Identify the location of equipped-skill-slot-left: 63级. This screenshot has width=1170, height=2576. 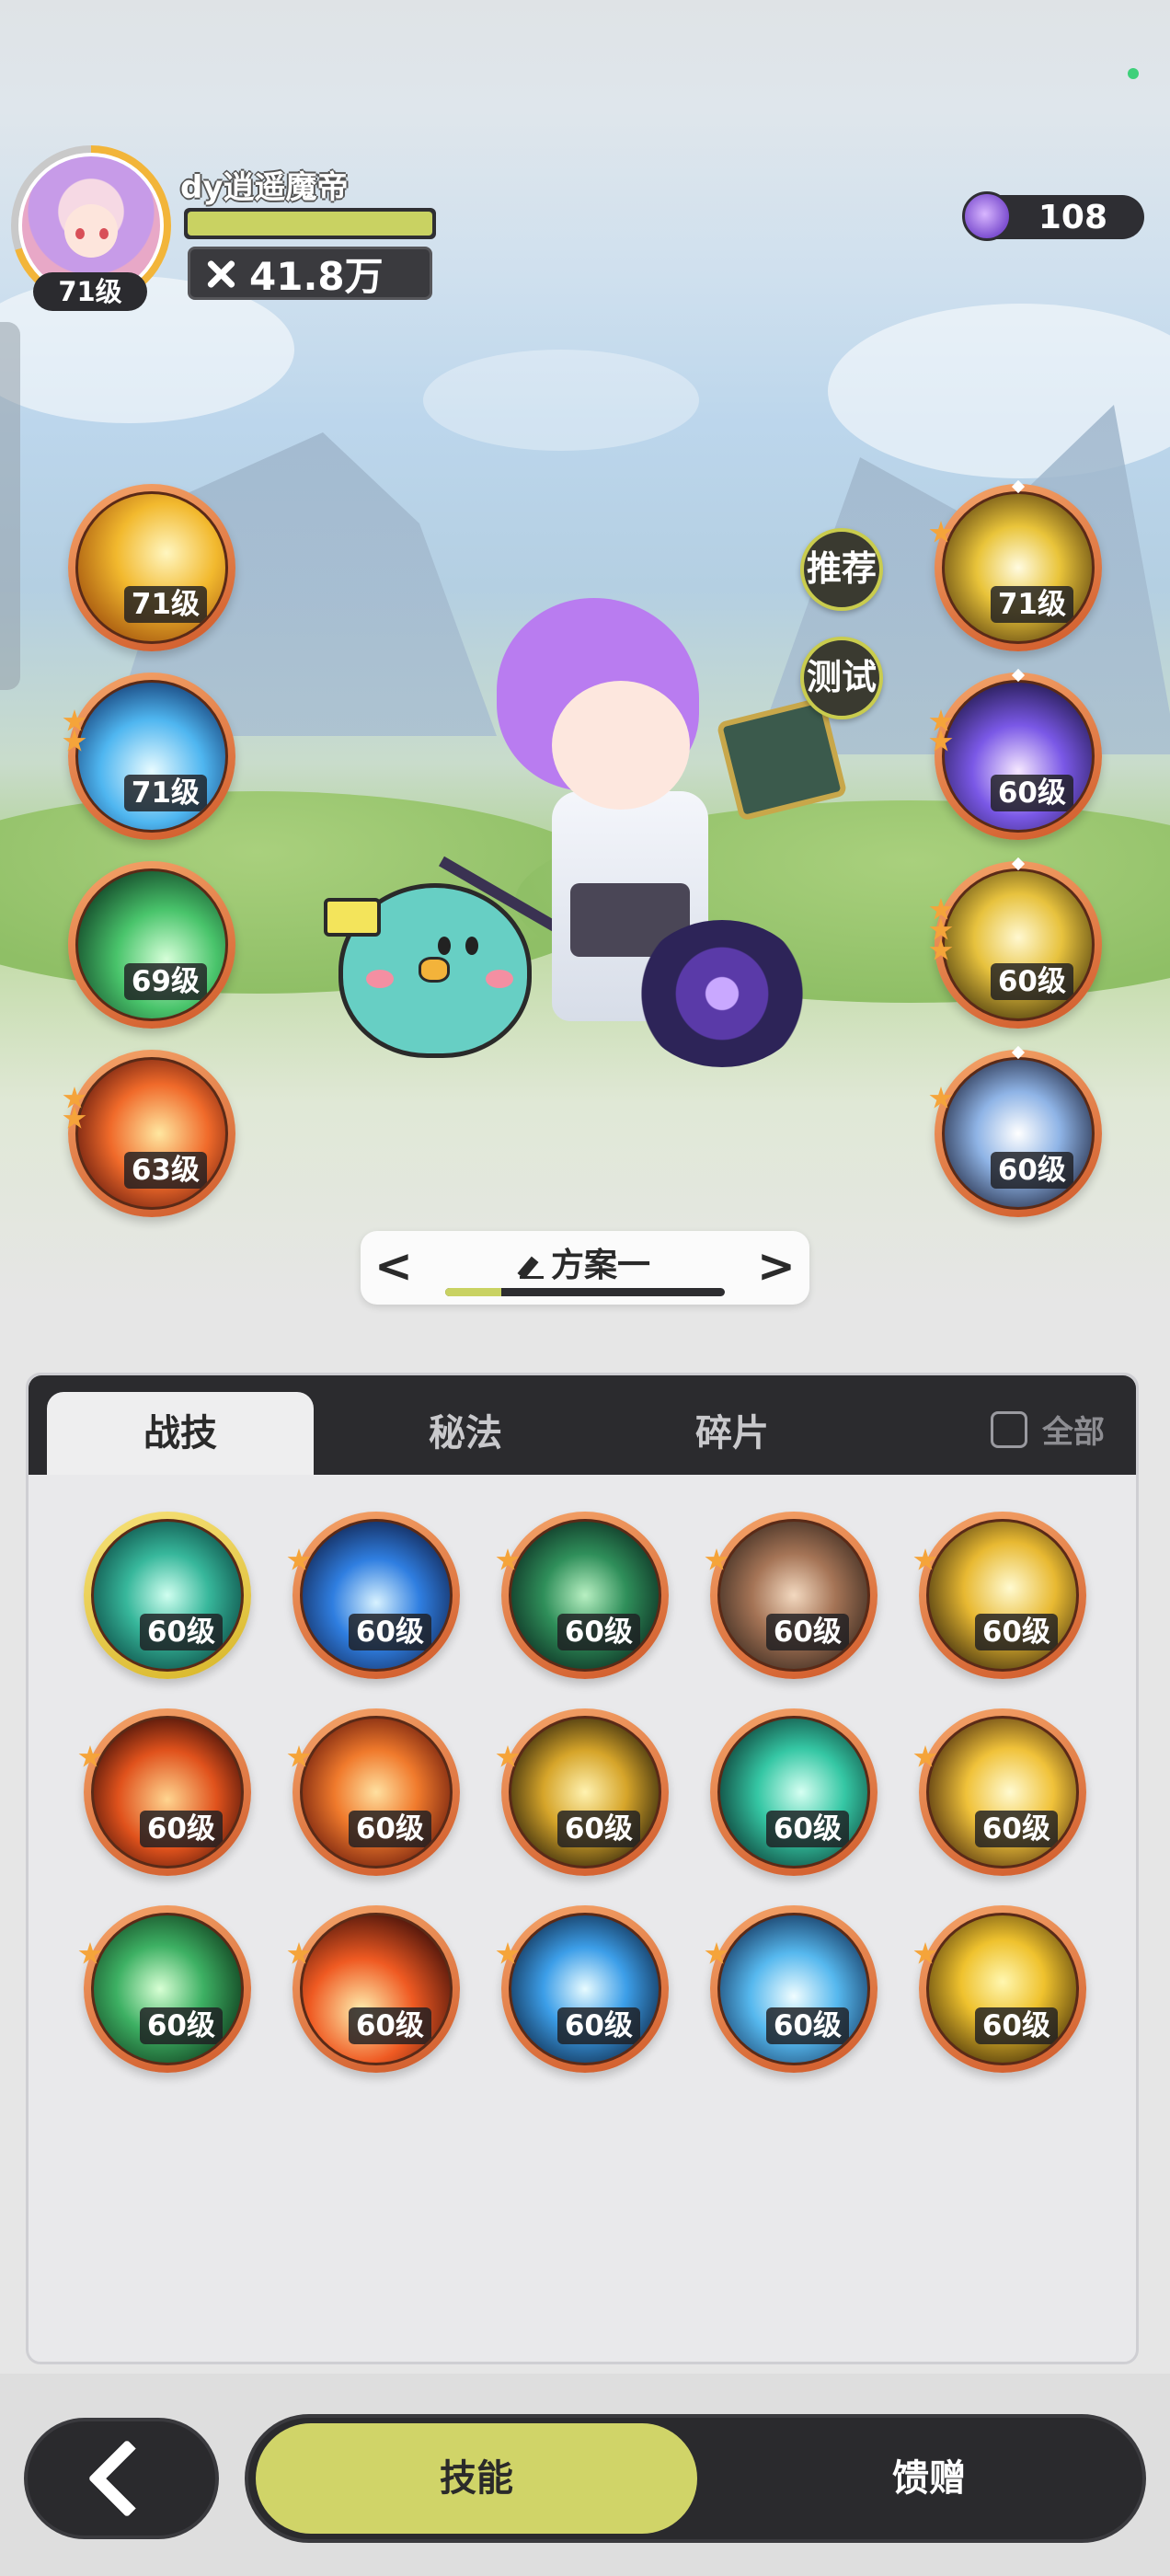
(149, 1133).